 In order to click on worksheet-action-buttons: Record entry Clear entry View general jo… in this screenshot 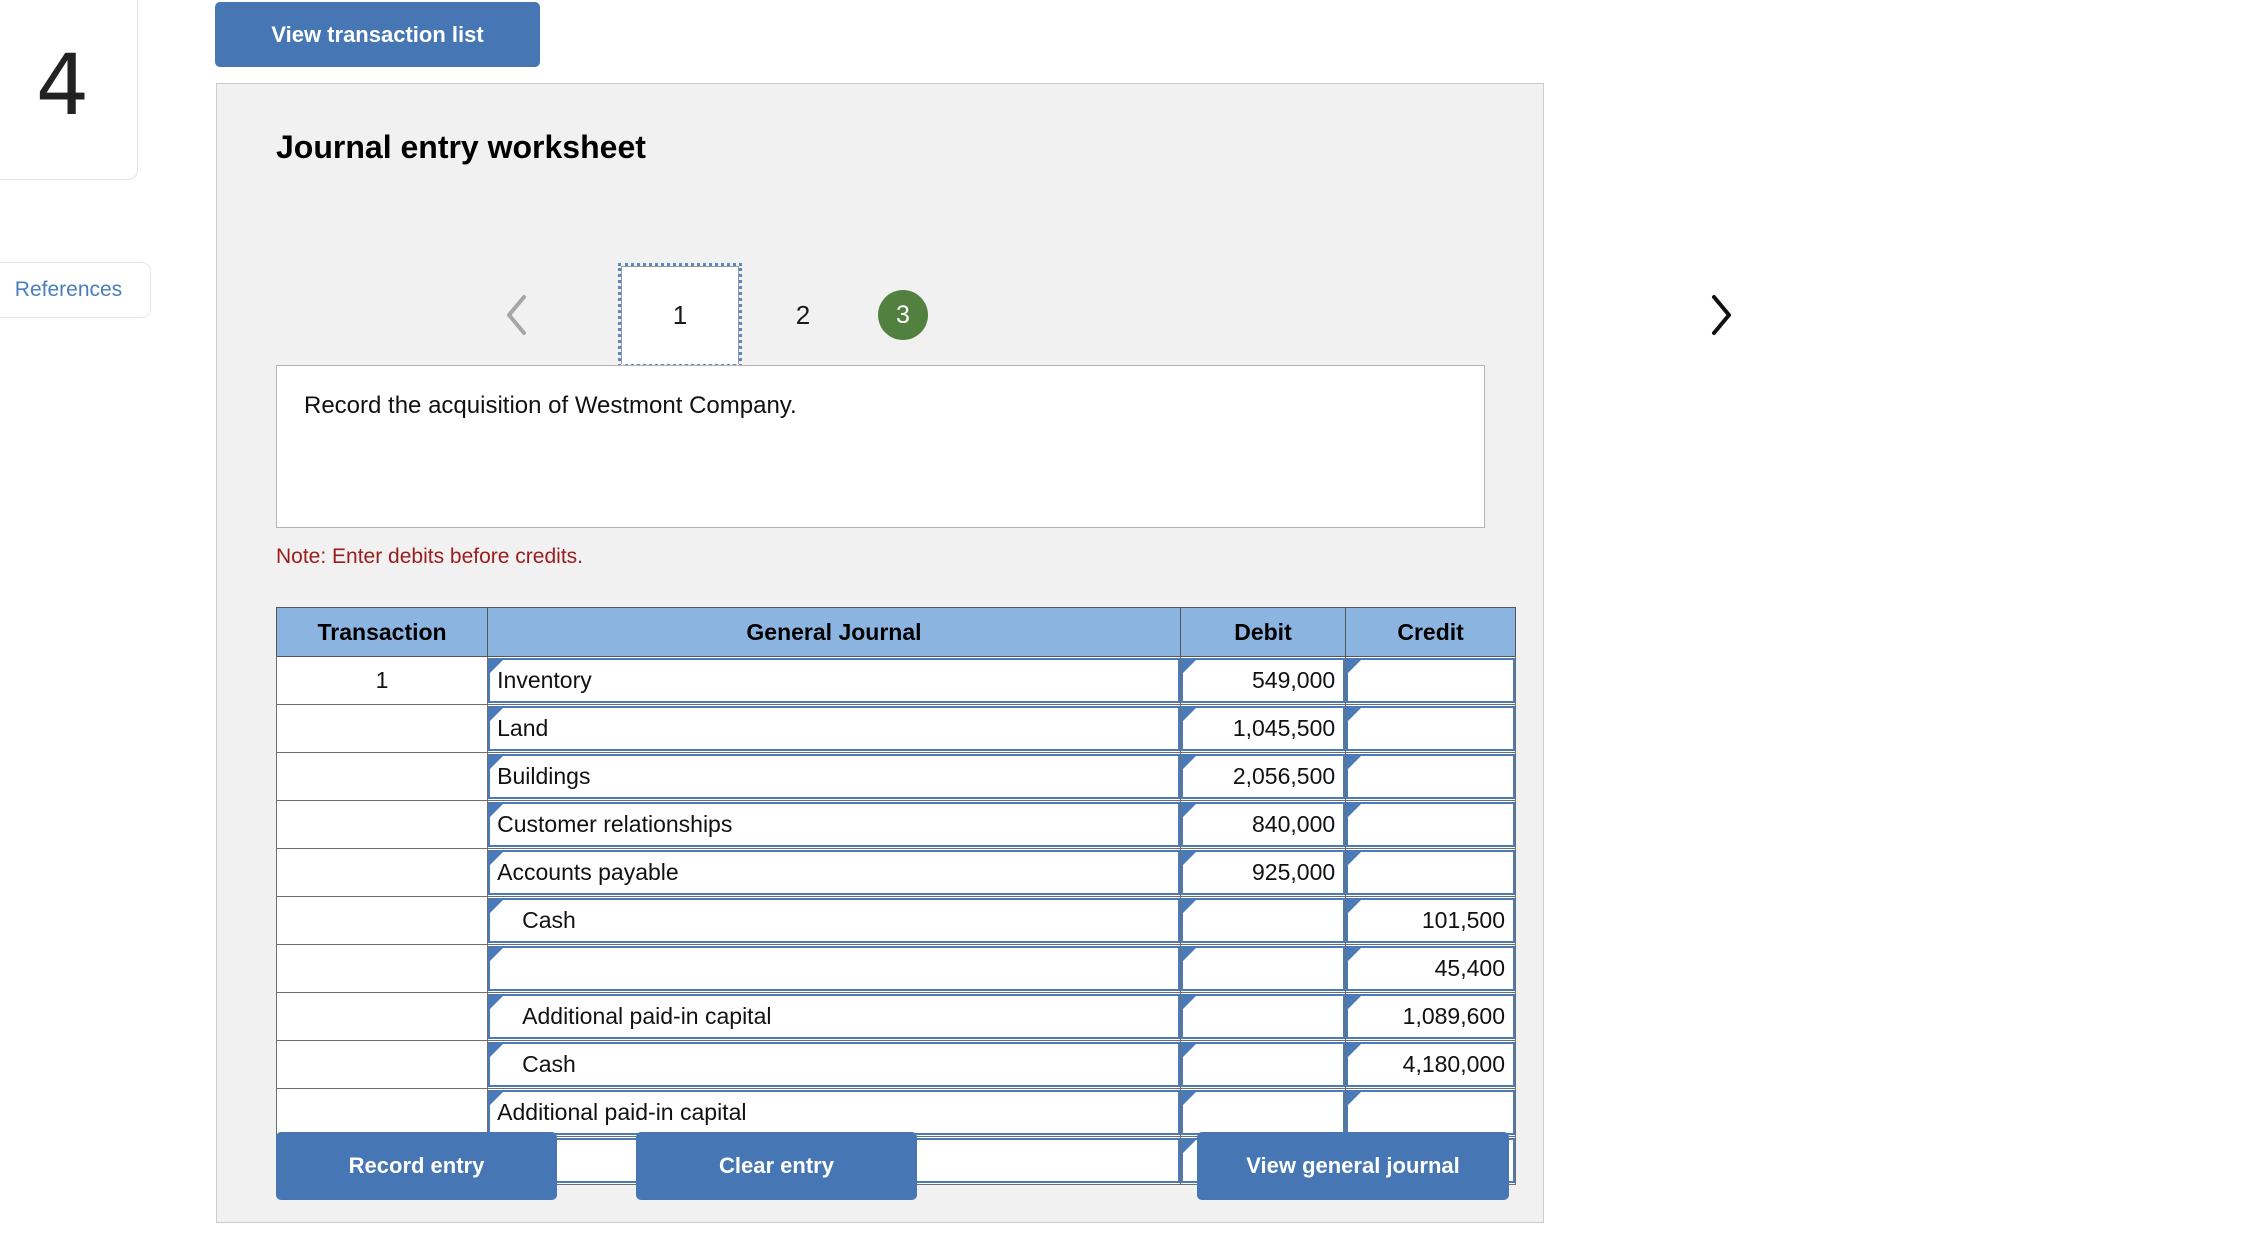, I will do `click(892, 1168)`.